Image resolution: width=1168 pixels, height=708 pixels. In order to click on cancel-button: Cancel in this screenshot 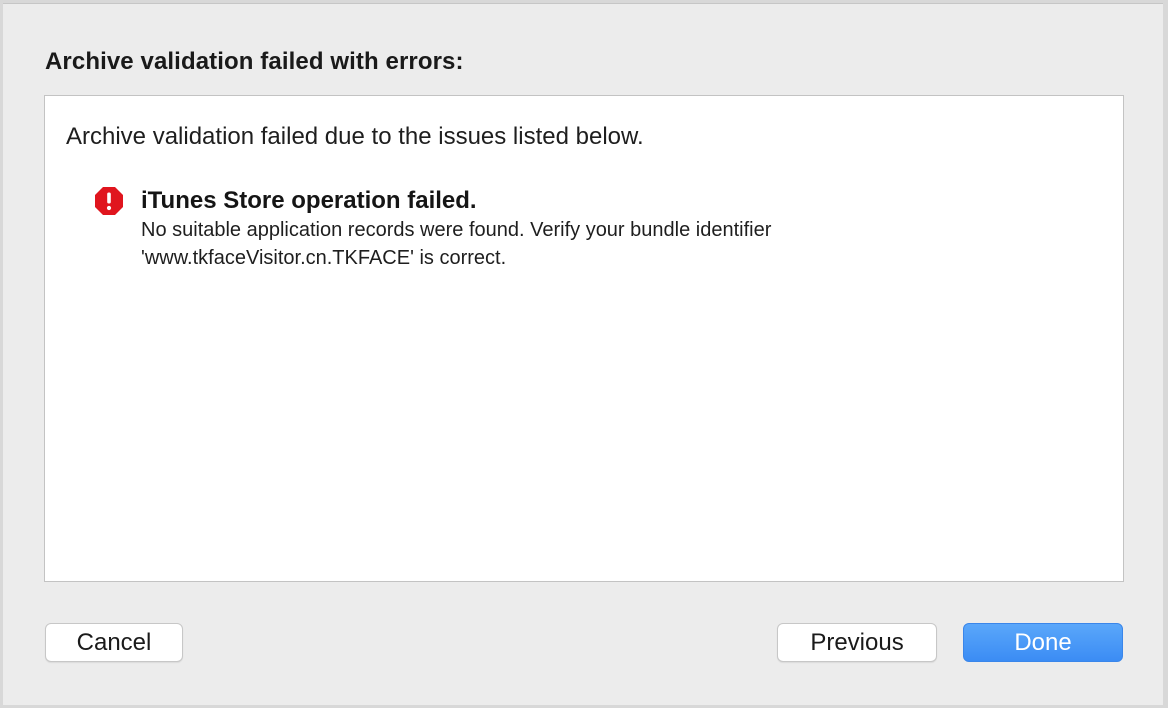, I will do `click(114, 642)`.